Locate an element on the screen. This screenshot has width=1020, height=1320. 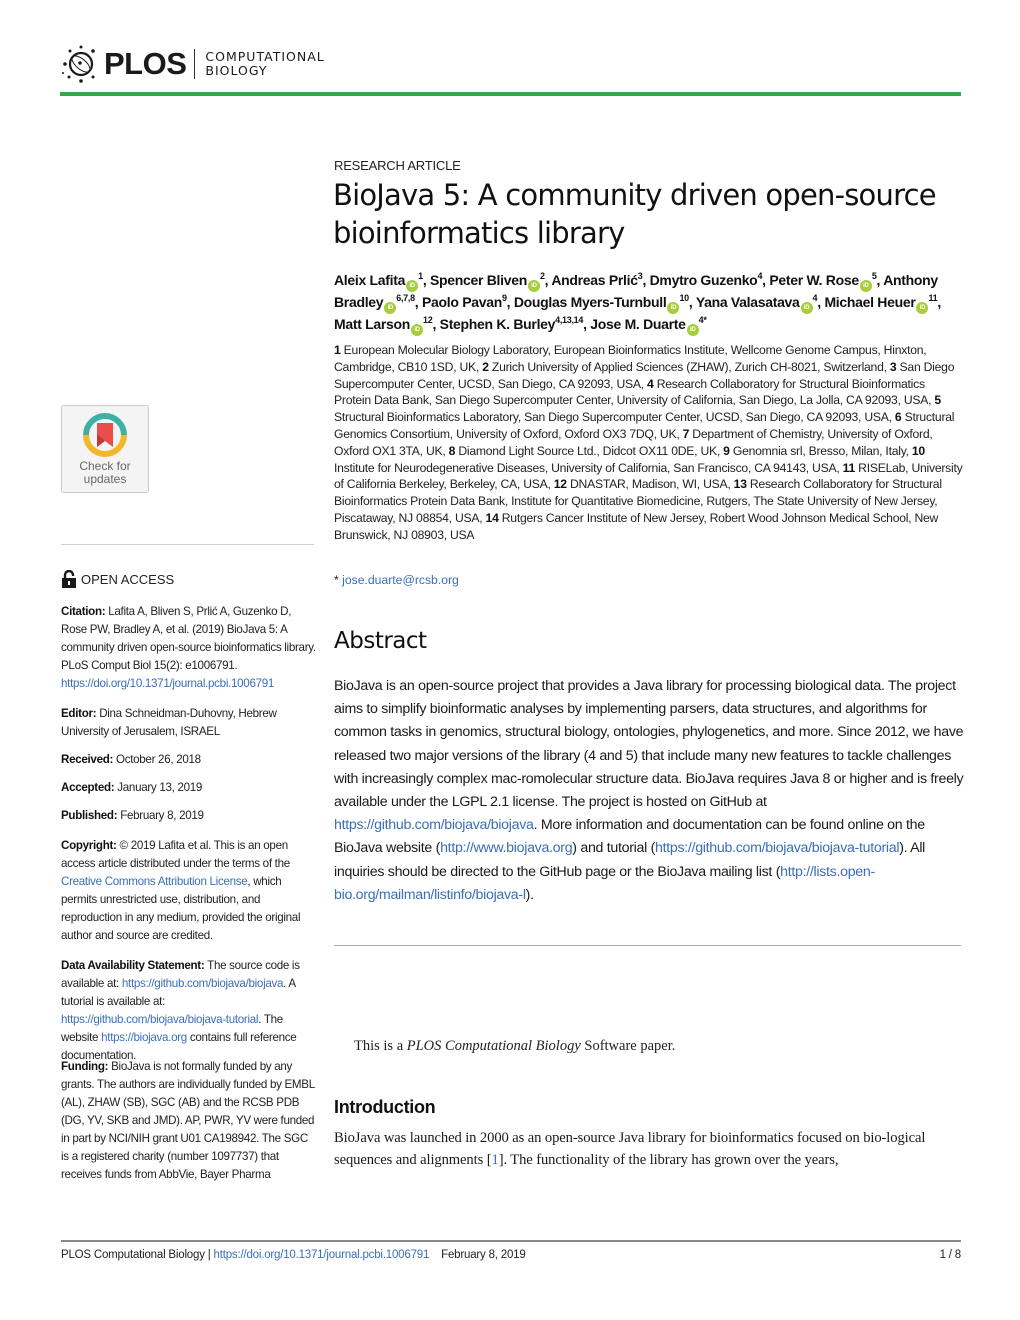
abstract-heading: Abstract is located at coordinates (380, 641).